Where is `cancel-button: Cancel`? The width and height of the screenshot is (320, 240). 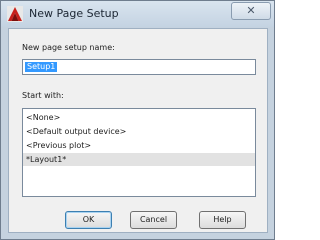
cancel-button: Cancel is located at coordinates (153, 220).